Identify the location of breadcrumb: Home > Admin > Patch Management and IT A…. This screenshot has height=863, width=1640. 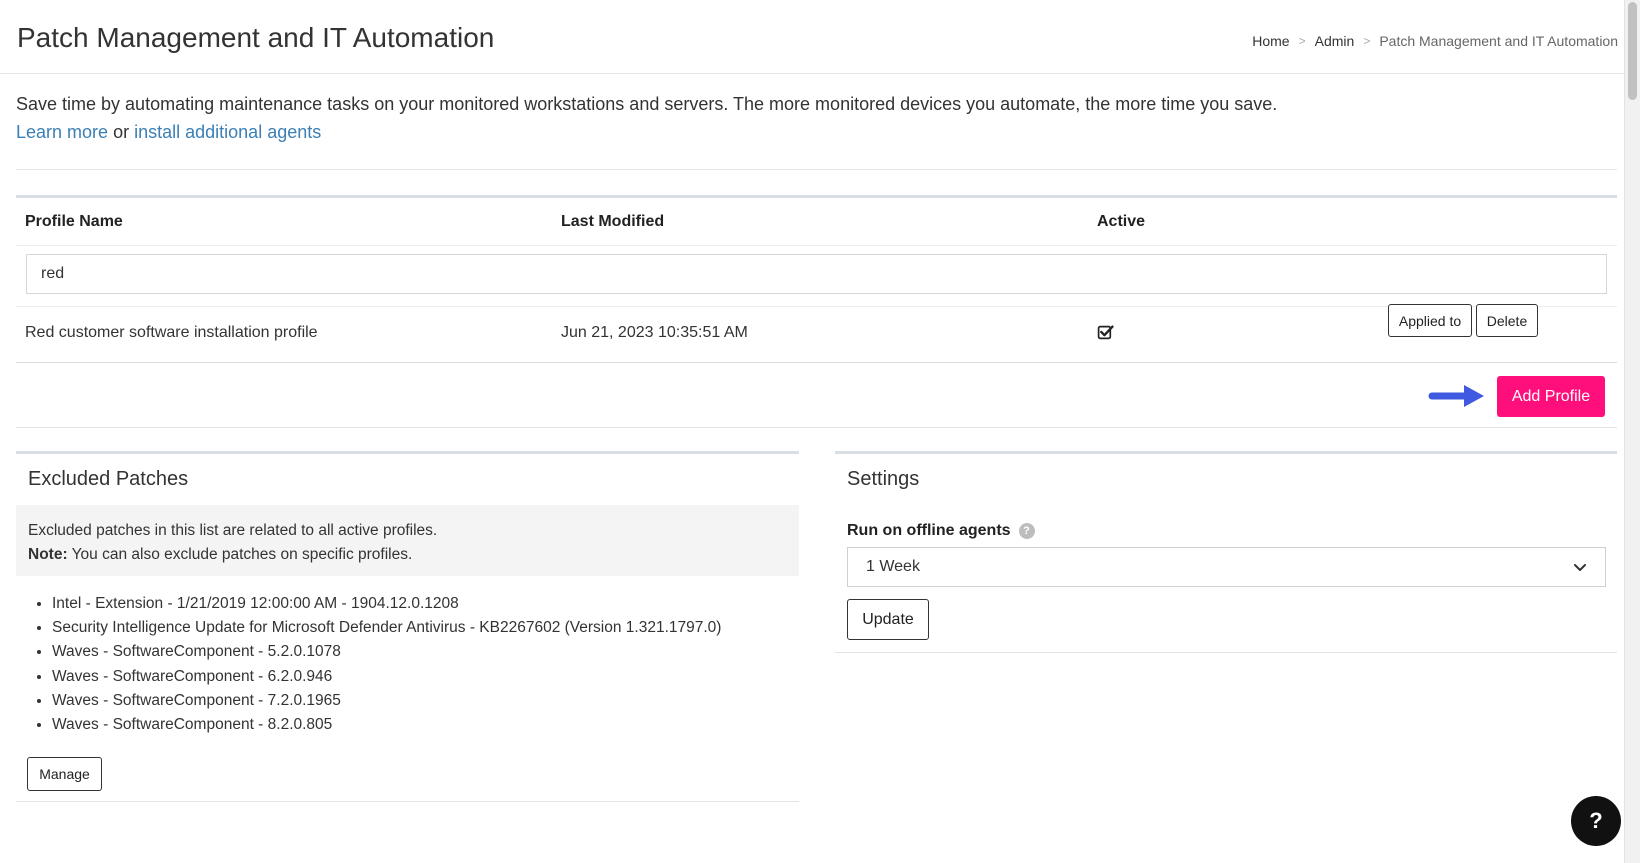
(1435, 41).